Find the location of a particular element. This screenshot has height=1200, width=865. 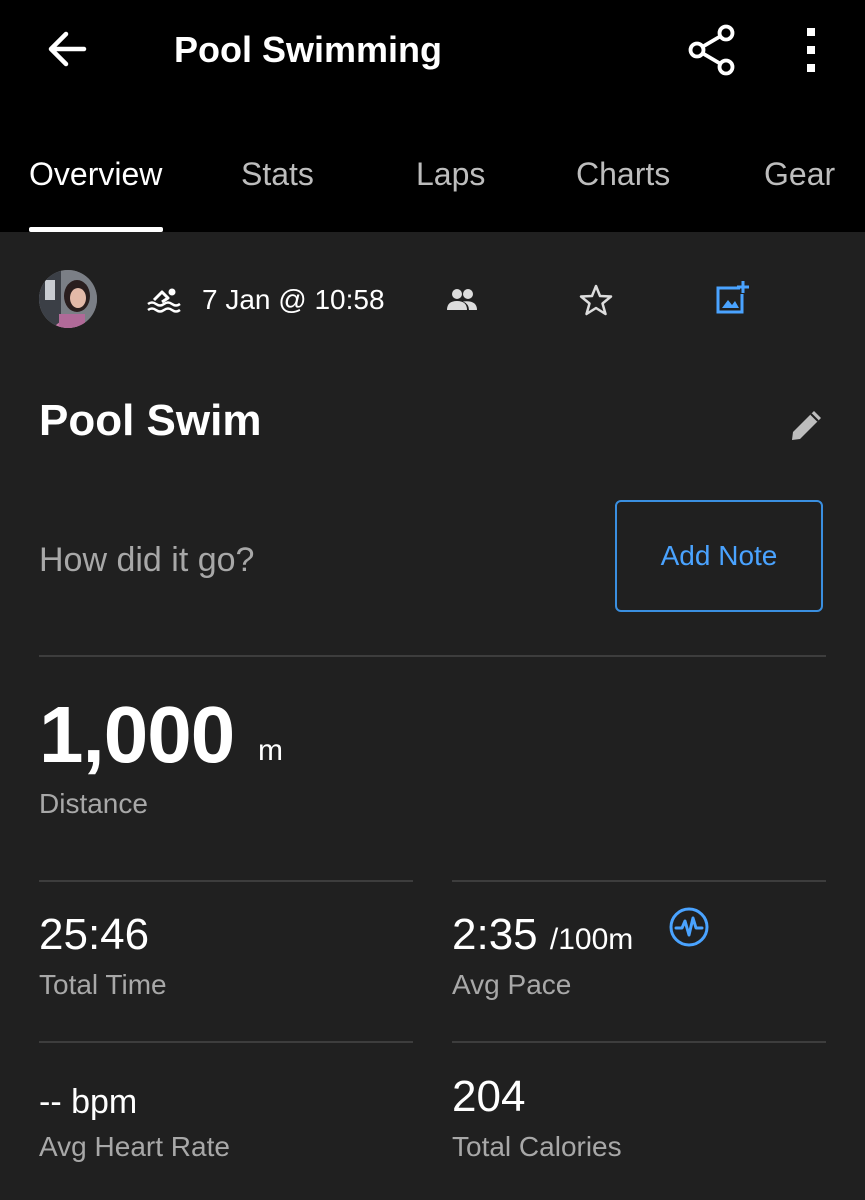

activity-date: 7 Jan @ 10:58 is located at coordinates (293, 299).